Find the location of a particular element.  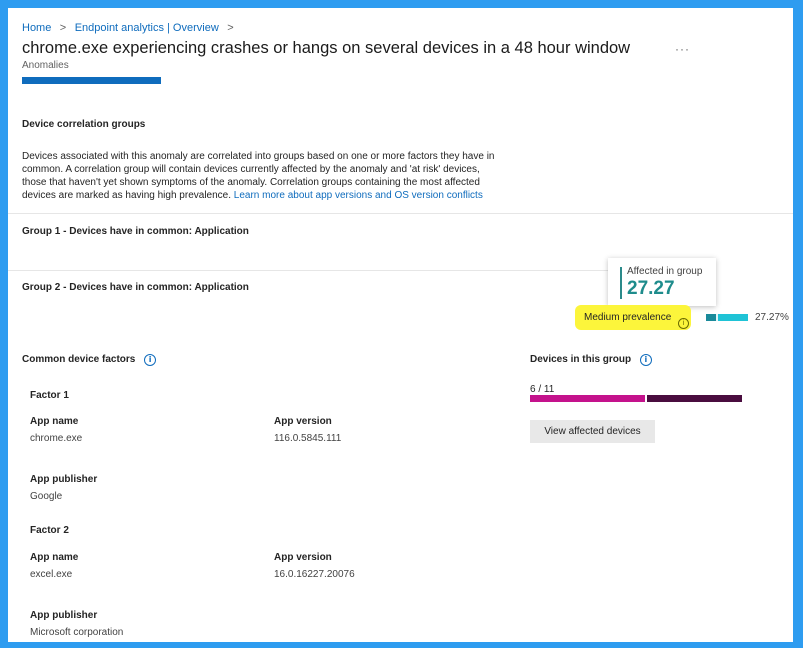

common-device-factors-heading: Common device factors i is located at coordinates (89, 360).